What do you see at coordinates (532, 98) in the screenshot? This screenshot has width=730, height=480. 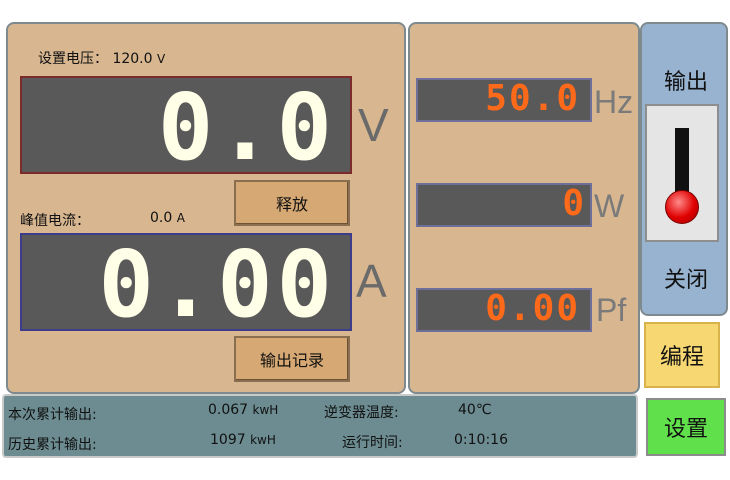 I see `frequency-reading: 50.0` at bounding box center [532, 98].